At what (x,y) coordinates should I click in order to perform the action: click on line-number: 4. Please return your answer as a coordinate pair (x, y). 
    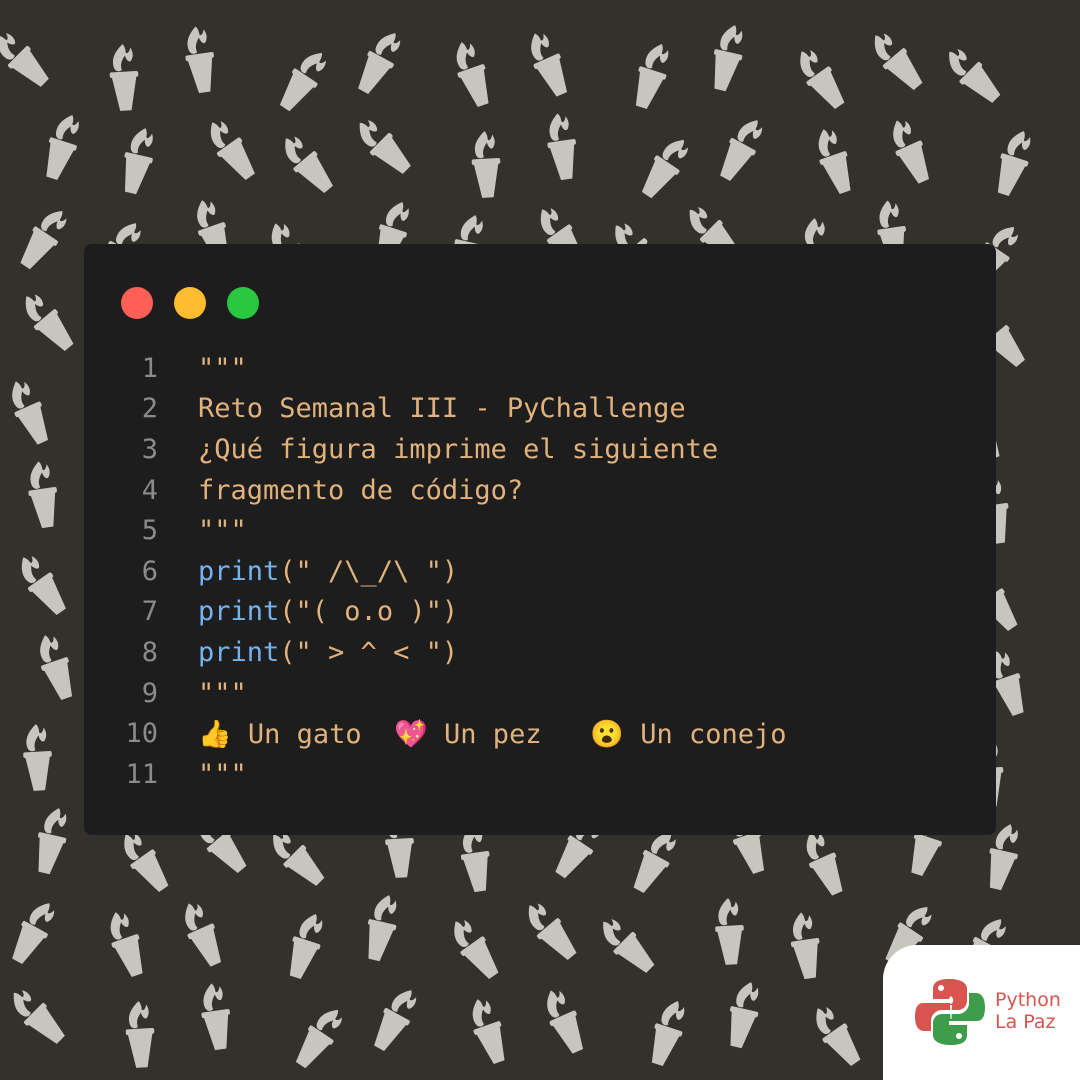
    Looking at the image, I should click on (149, 490).